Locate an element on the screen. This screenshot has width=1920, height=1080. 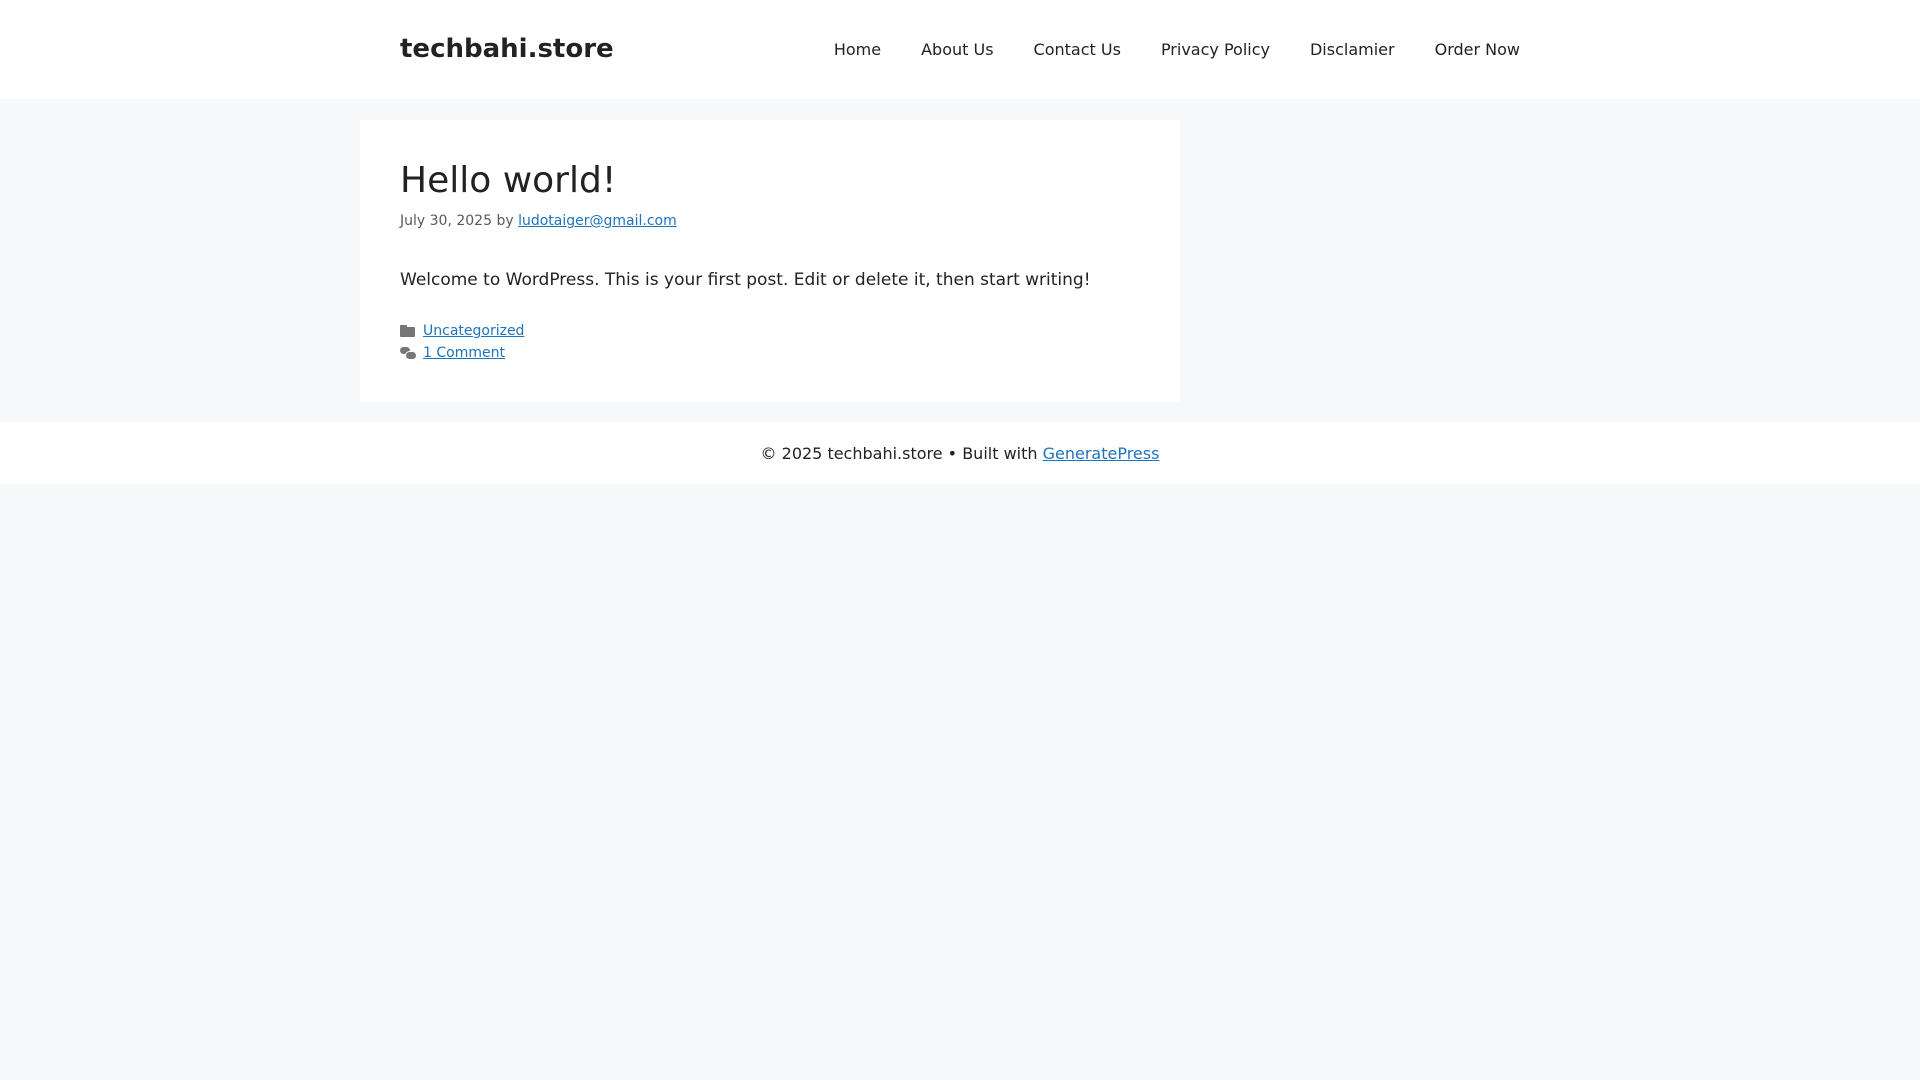
post-title: Hello world! is located at coordinates (508, 180).